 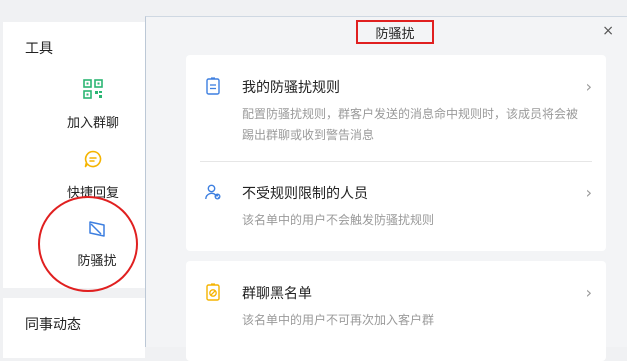 I want to click on clipboard-block-icon, so click(x=213, y=292).